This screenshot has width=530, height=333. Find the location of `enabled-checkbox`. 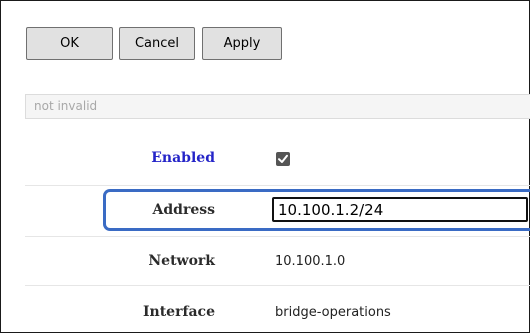

enabled-checkbox is located at coordinates (283, 159).